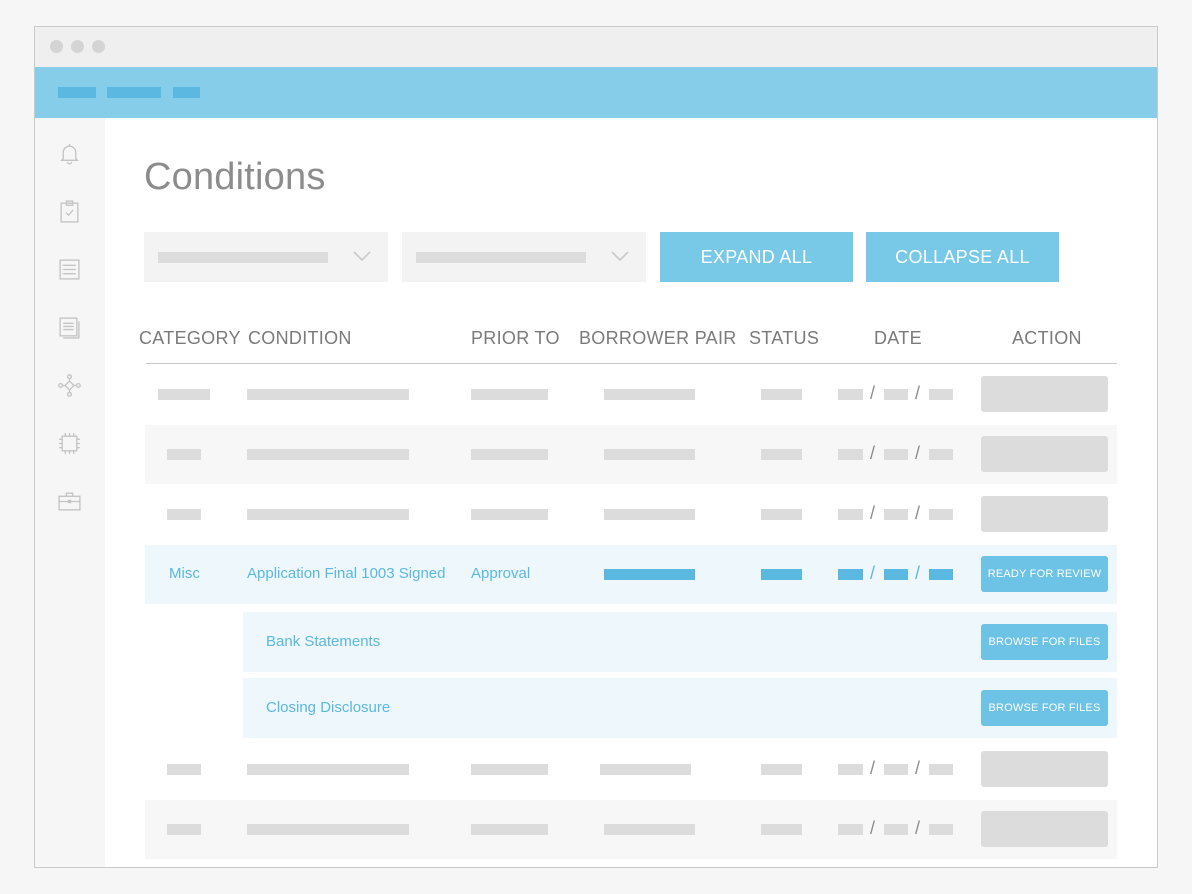 The width and height of the screenshot is (1192, 894). What do you see at coordinates (190, 338) in the screenshot?
I see `column-header-category: CATEGORY` at bounding box center [190, 338].